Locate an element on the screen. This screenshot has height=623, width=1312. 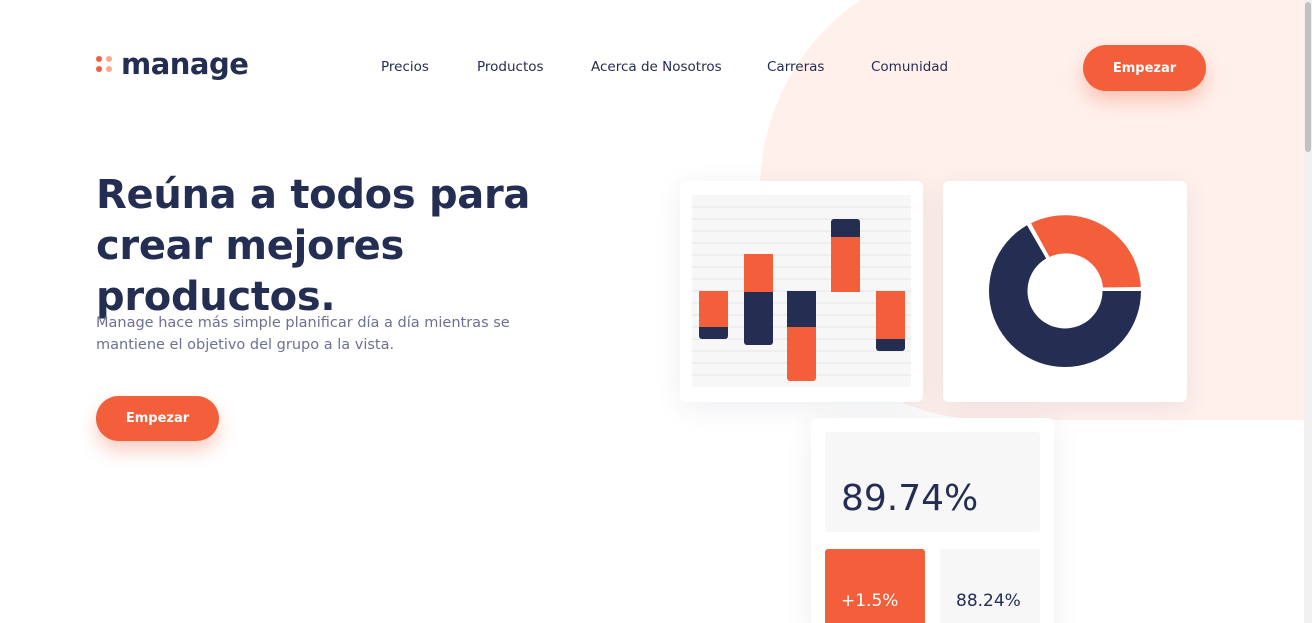
hero-start-button: Empezar is located at coordinates (157, 418).